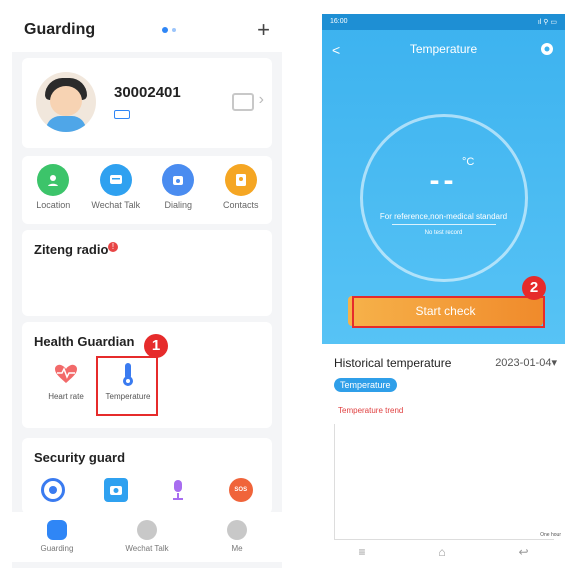 The image size is (571, 579). I want to click on heart-rate-label: Heart rate, so click(66, 396).